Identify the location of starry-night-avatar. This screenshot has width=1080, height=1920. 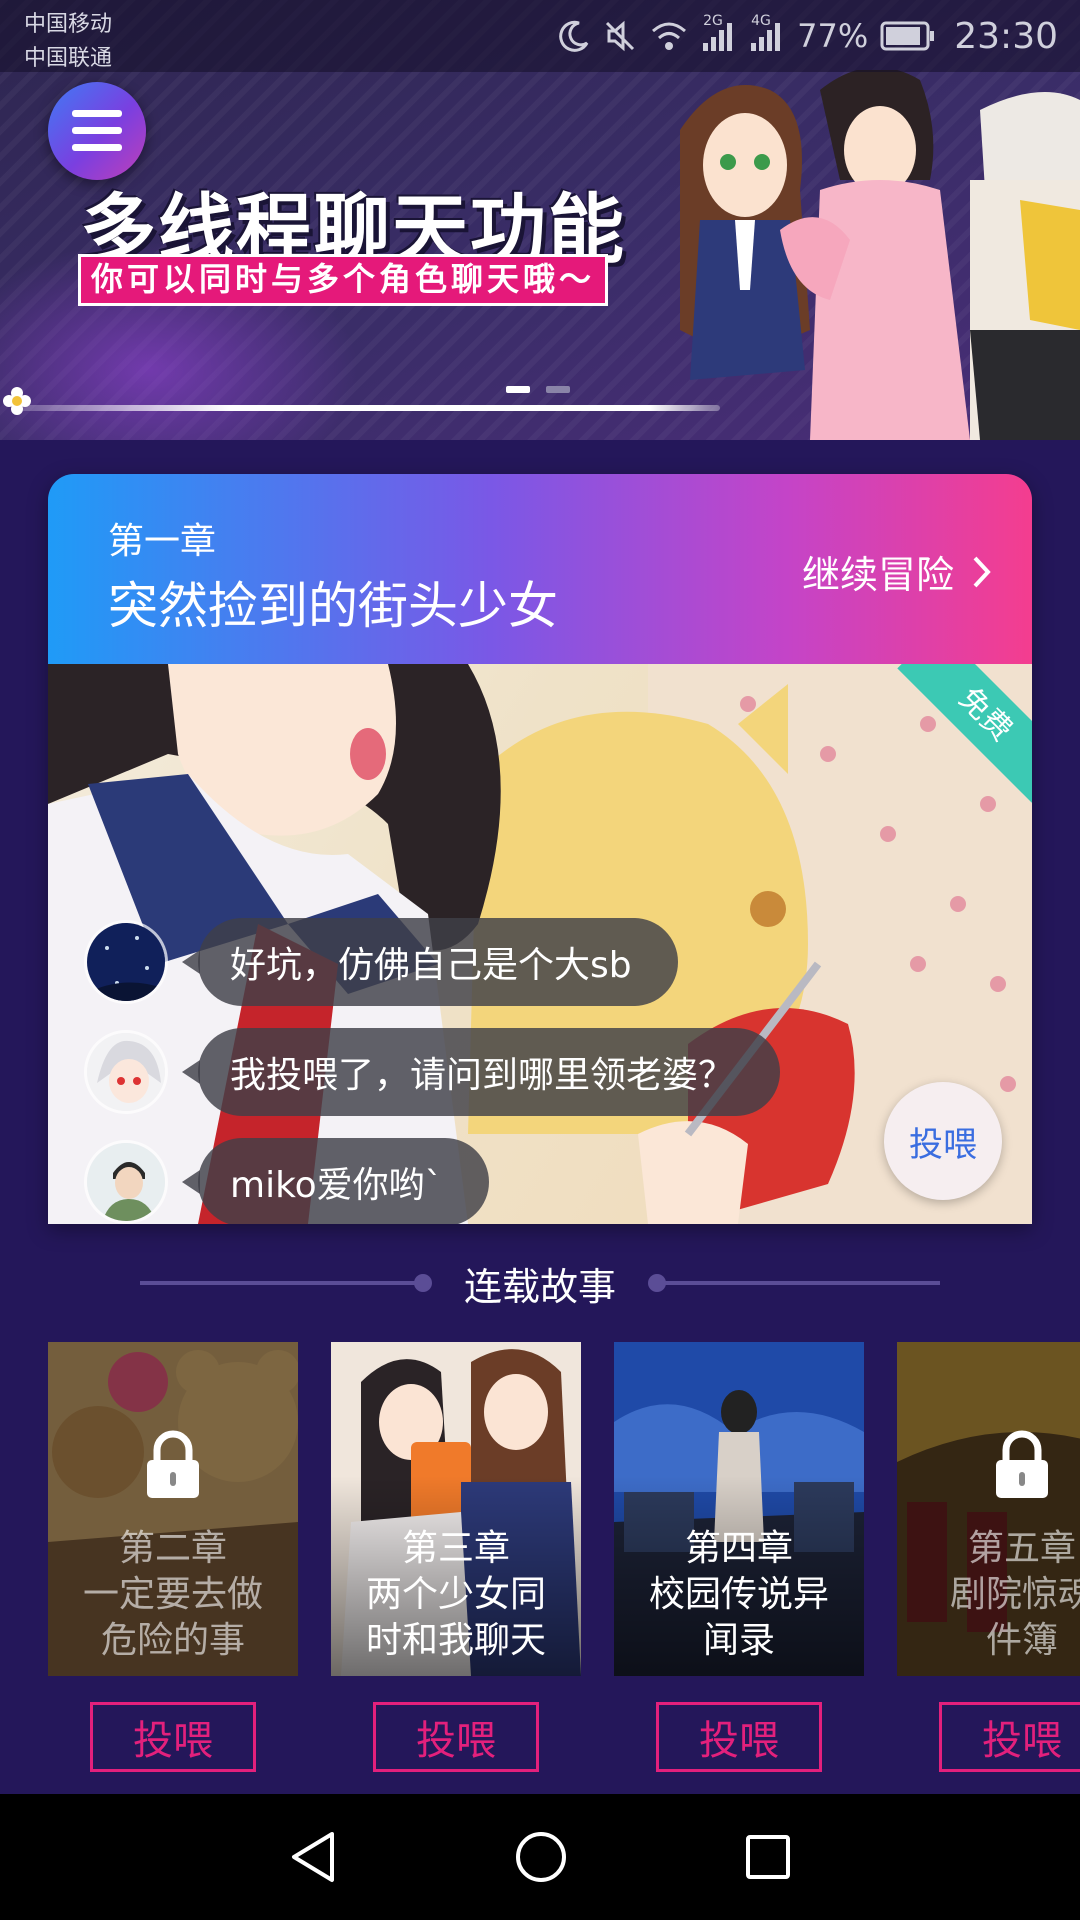
(126, 962).